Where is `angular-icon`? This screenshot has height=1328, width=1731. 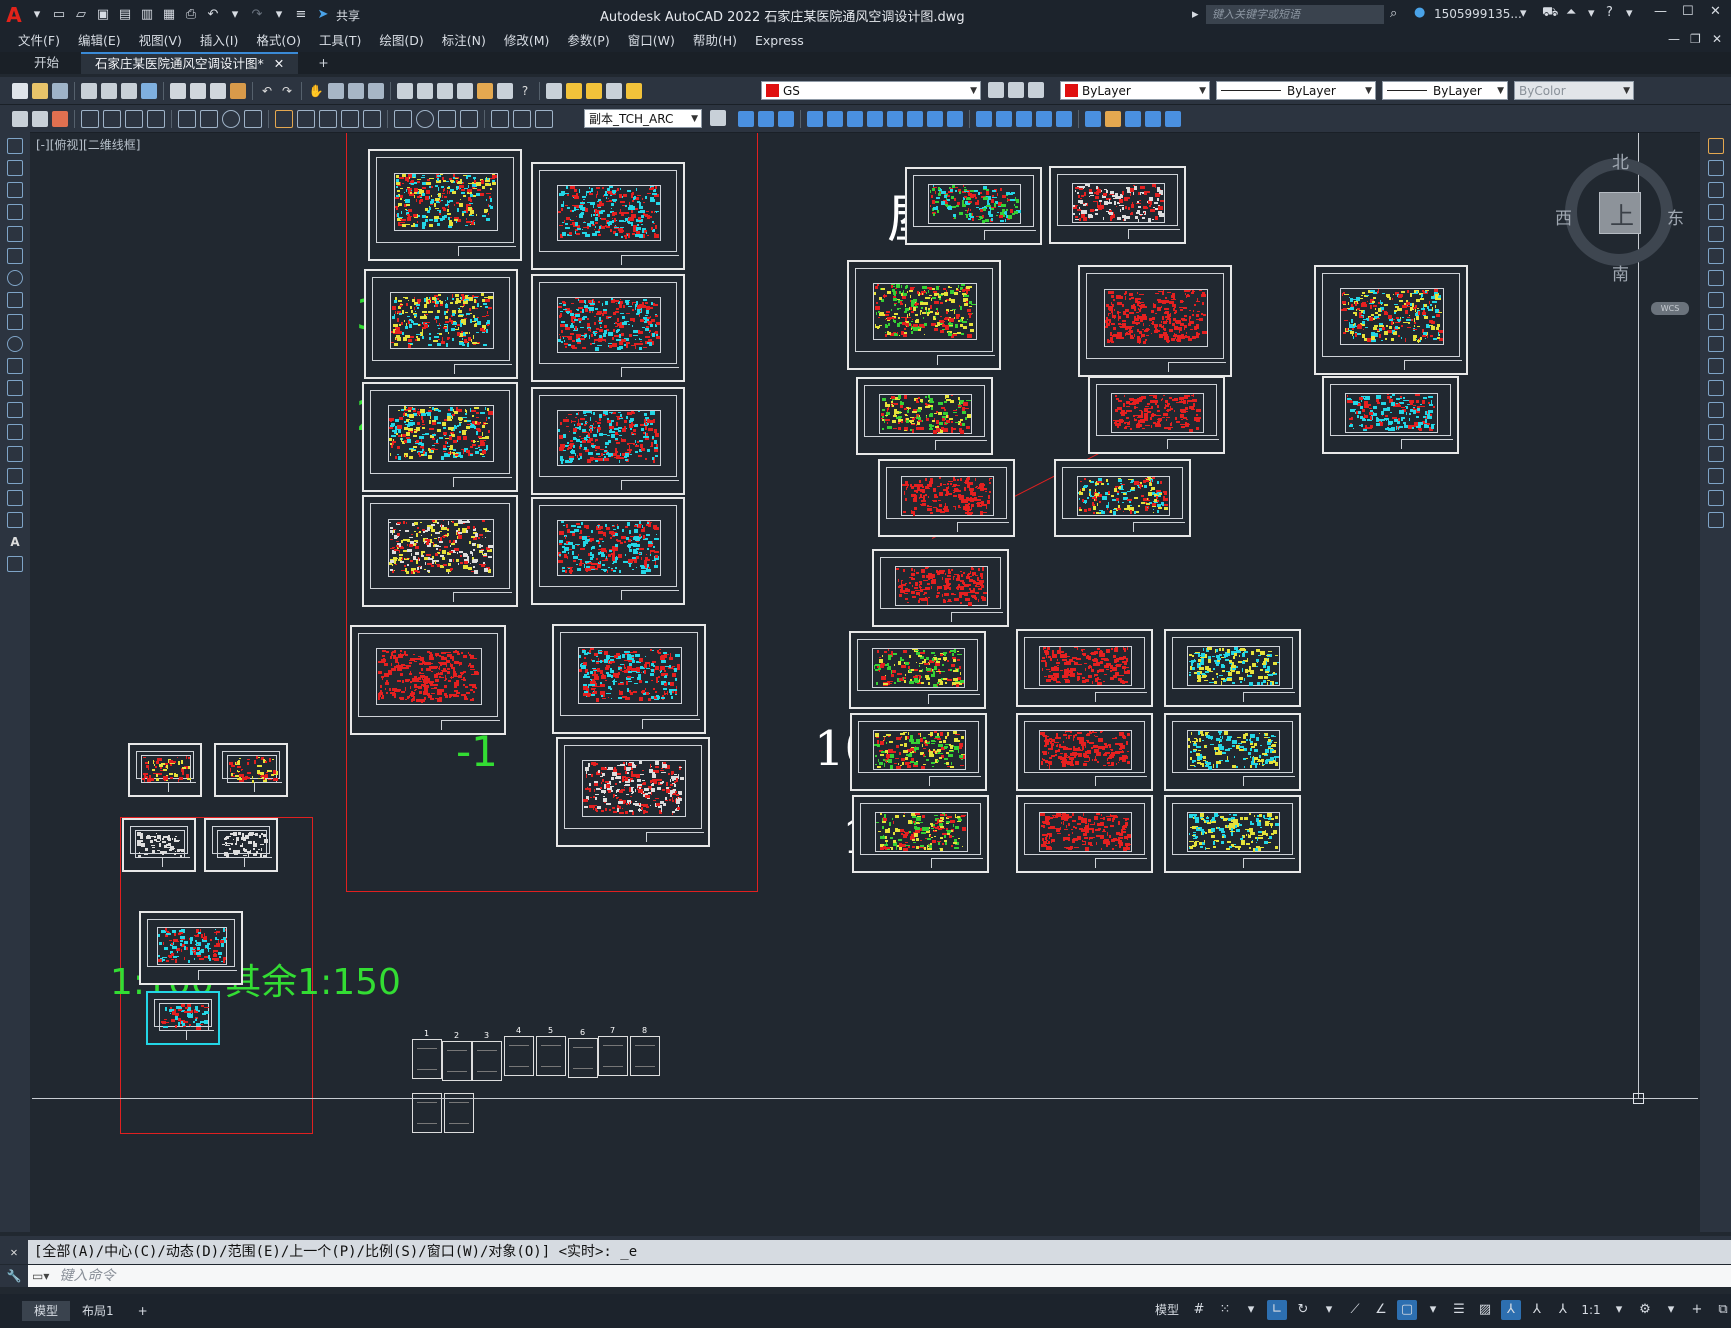 angular-icon is located at coordinates (253, 118).